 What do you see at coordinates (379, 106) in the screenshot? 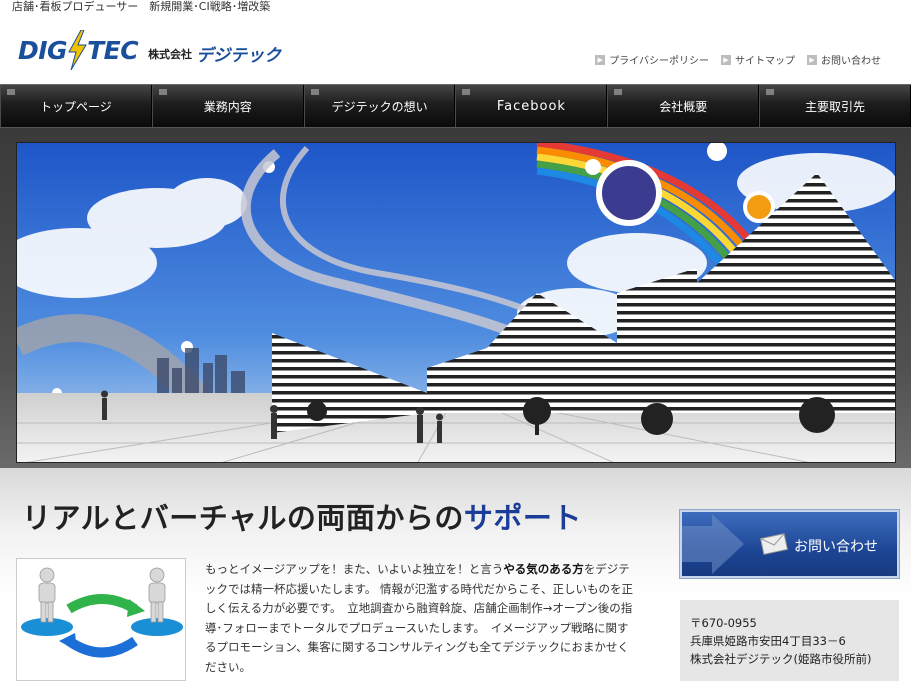
I see `nav-item-philosophy: デジテックの想い` at bounding box center [379, 106].